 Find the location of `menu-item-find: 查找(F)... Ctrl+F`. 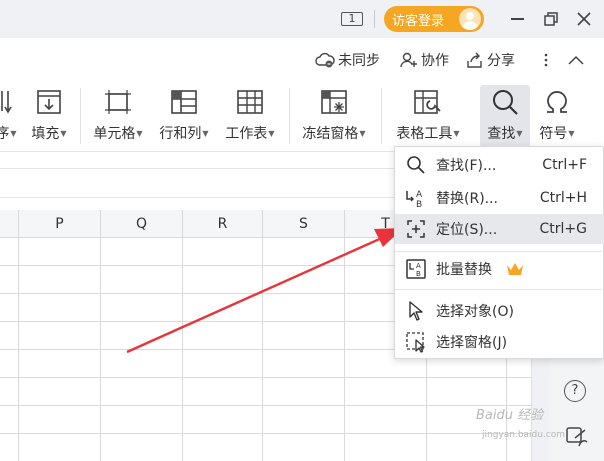

menu-item-find: 查找(F)... Ctrl+F is located at coordinates (499, 165).